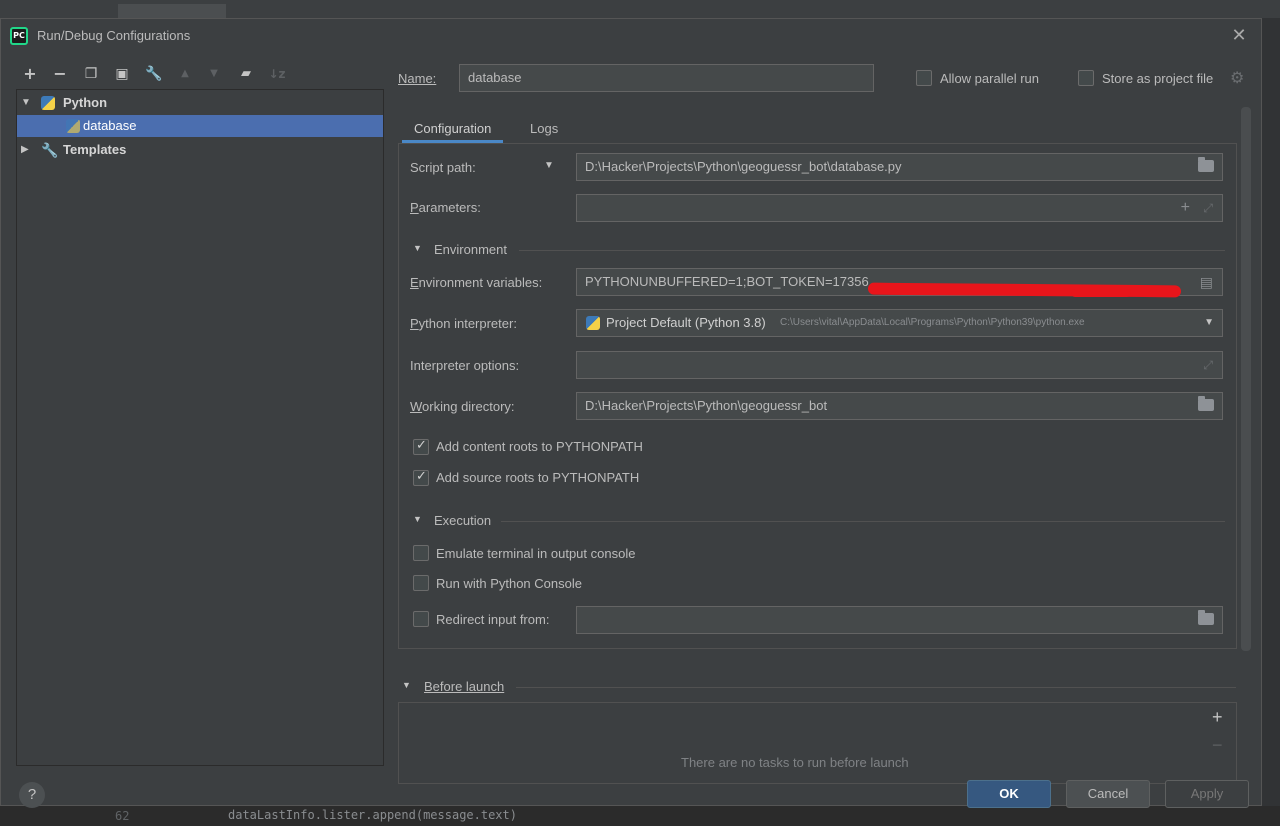  What do you see at coordinates (73, 126) in the screenshot?
I see `python-file-icon` at bounding box center [73, 126].